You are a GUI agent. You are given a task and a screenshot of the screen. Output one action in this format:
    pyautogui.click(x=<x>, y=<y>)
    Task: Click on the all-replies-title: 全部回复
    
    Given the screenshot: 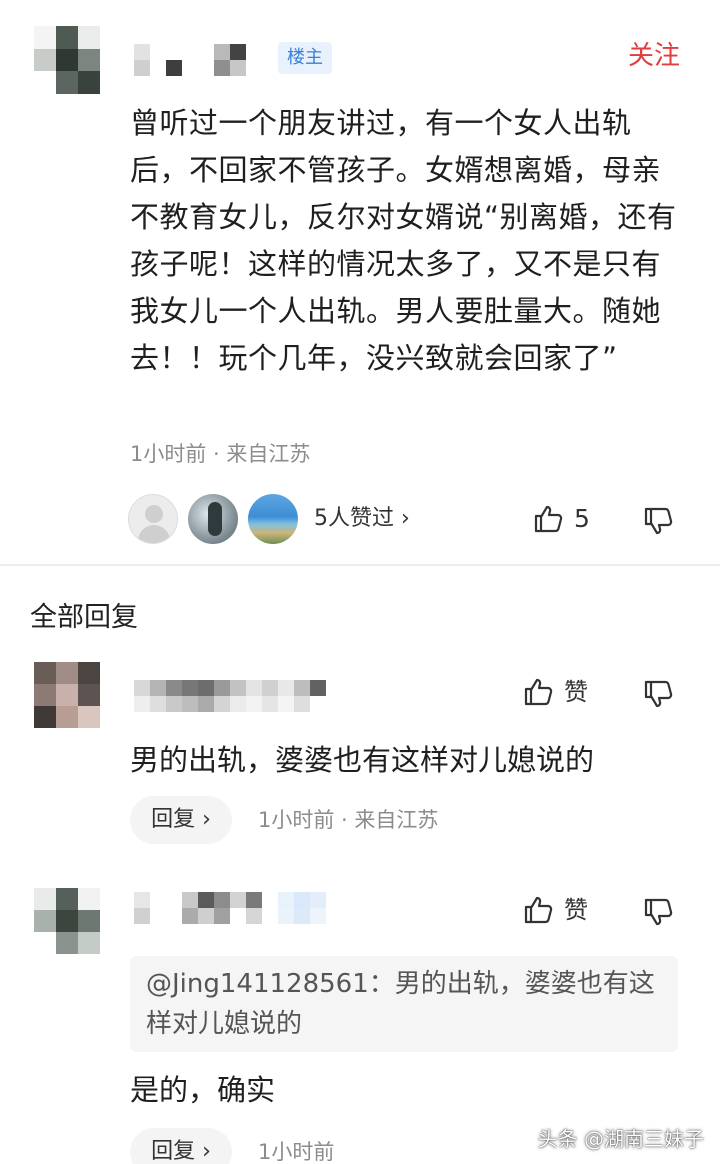 What is the action you would take?
    pyautogui.click(x=84, y=617)
    